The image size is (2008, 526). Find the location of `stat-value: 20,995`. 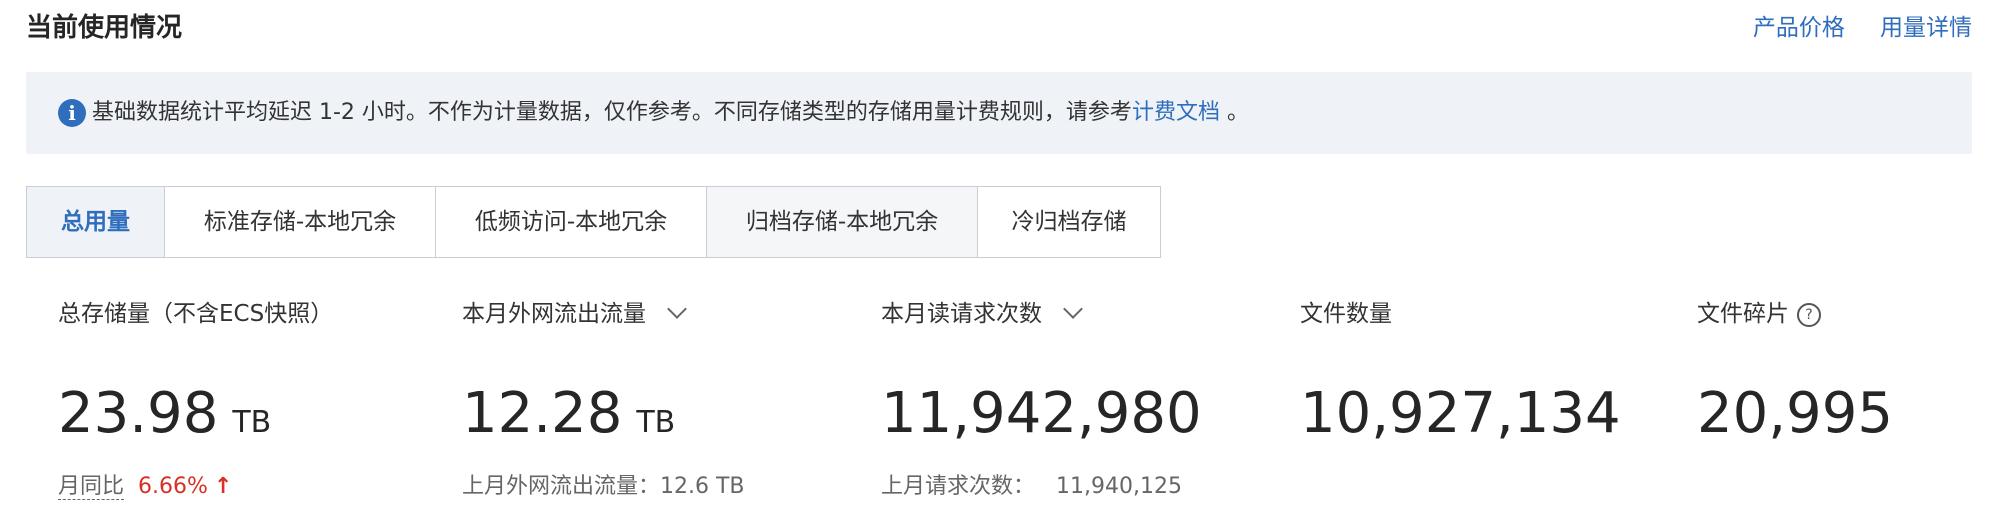

stat-value: 20,995 is located at coordinates (1795, 413).